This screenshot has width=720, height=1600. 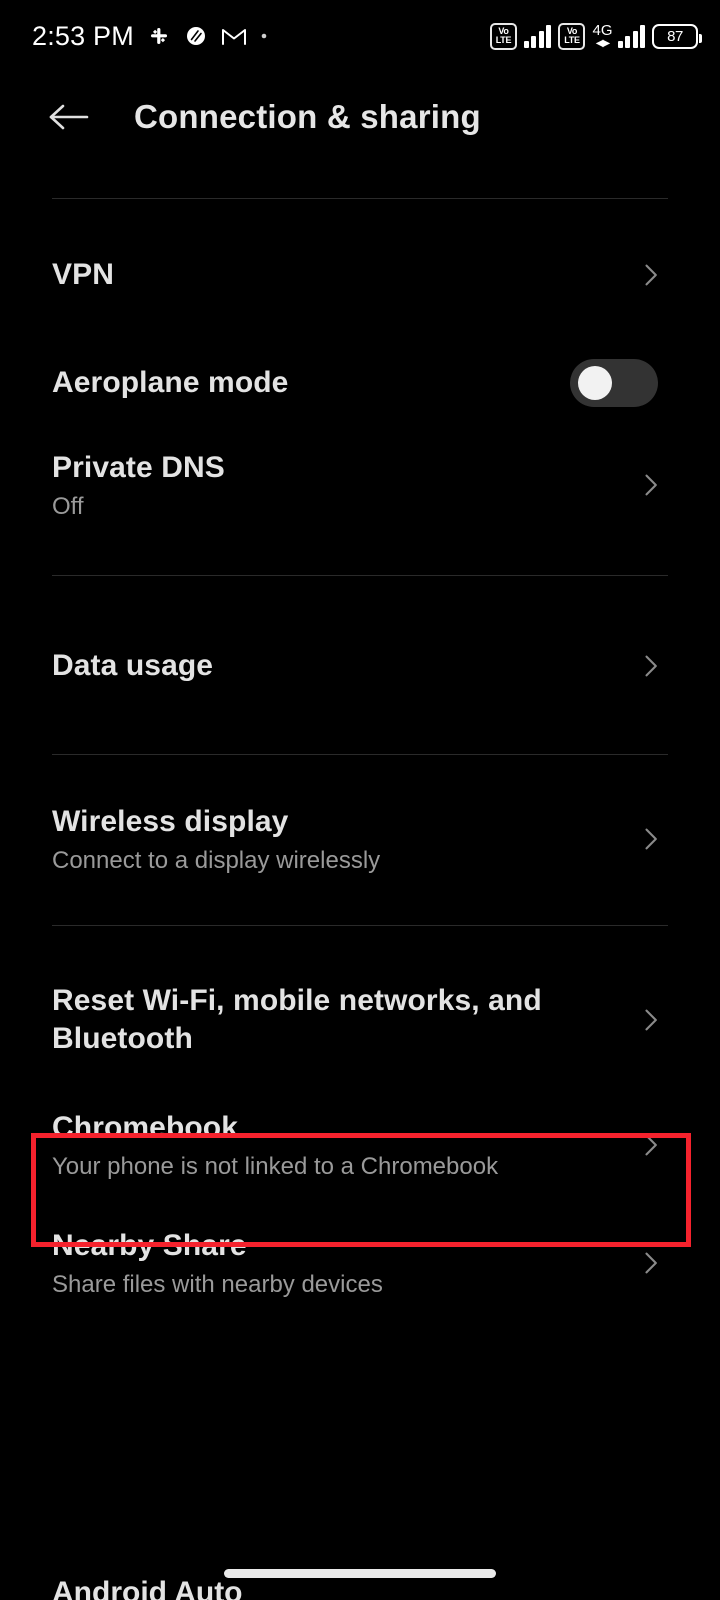 I want to click on app-icon, so click(x=196, y=36).